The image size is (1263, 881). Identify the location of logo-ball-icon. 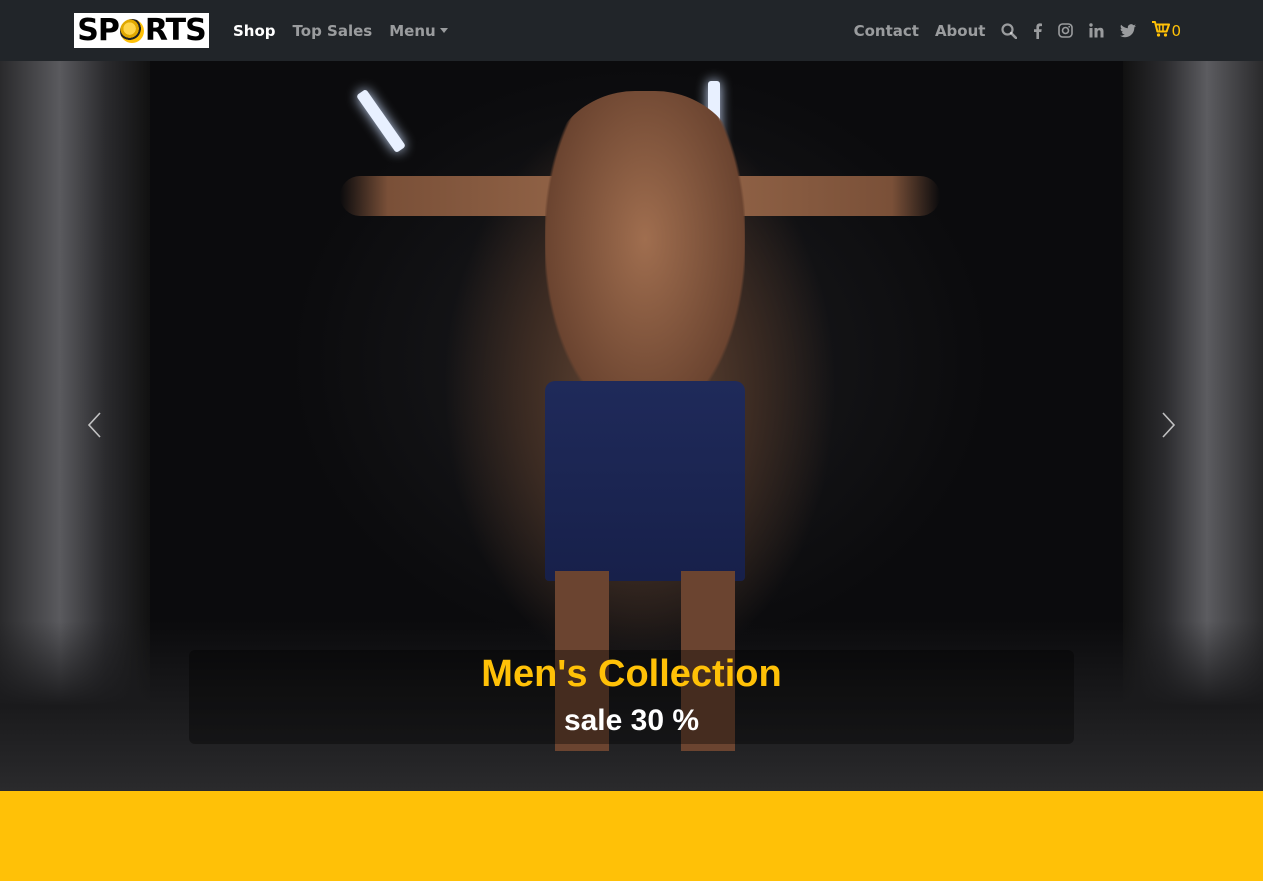
(131, 30).